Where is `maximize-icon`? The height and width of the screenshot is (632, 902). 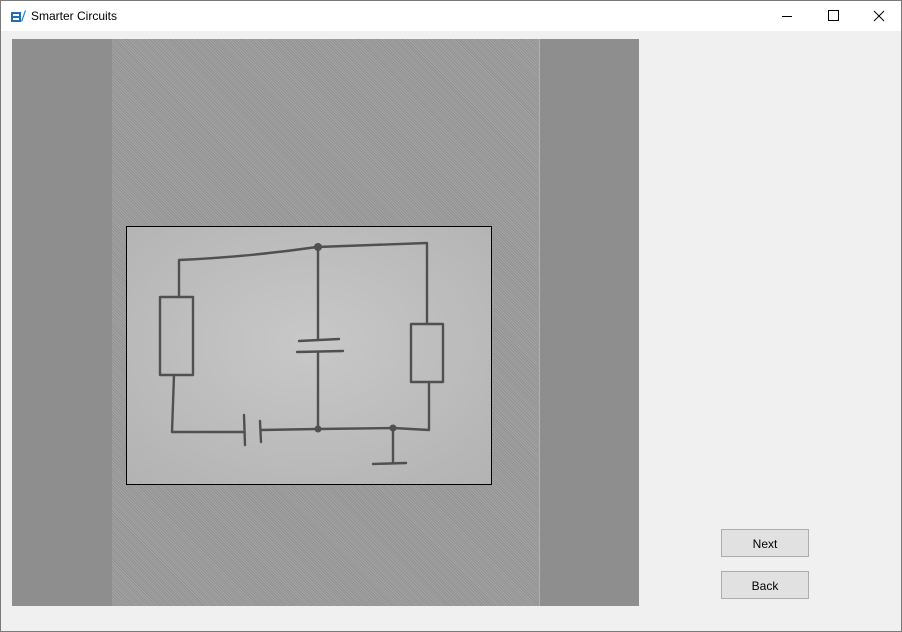 maximize-icon is located at coordinates (833, 15).